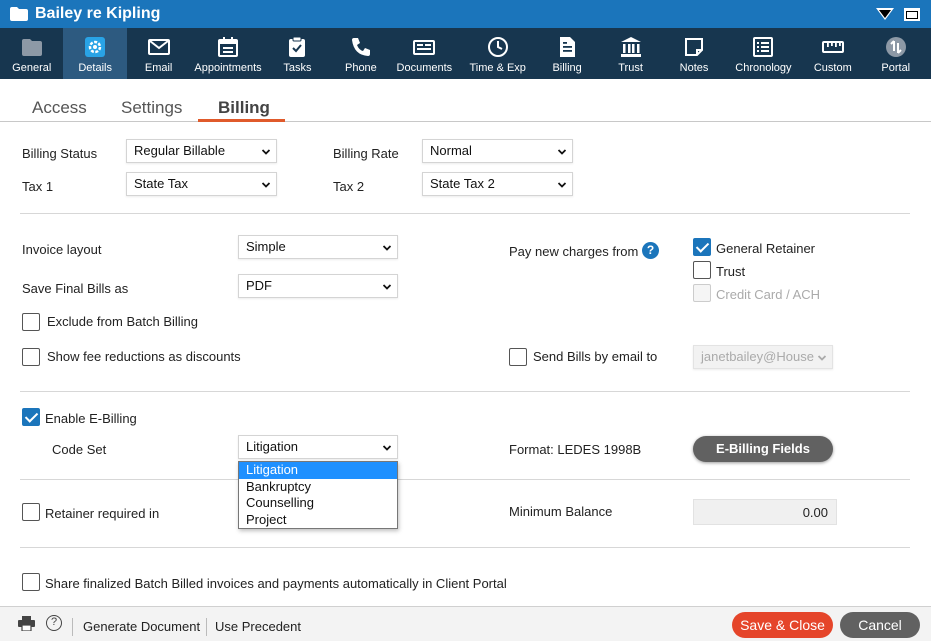 The image size is (931, 641). What do you see at coordinates (38, 186) in the screenshot?
I see `tax1-label: Tax 1` at bounding box center [38, 186].